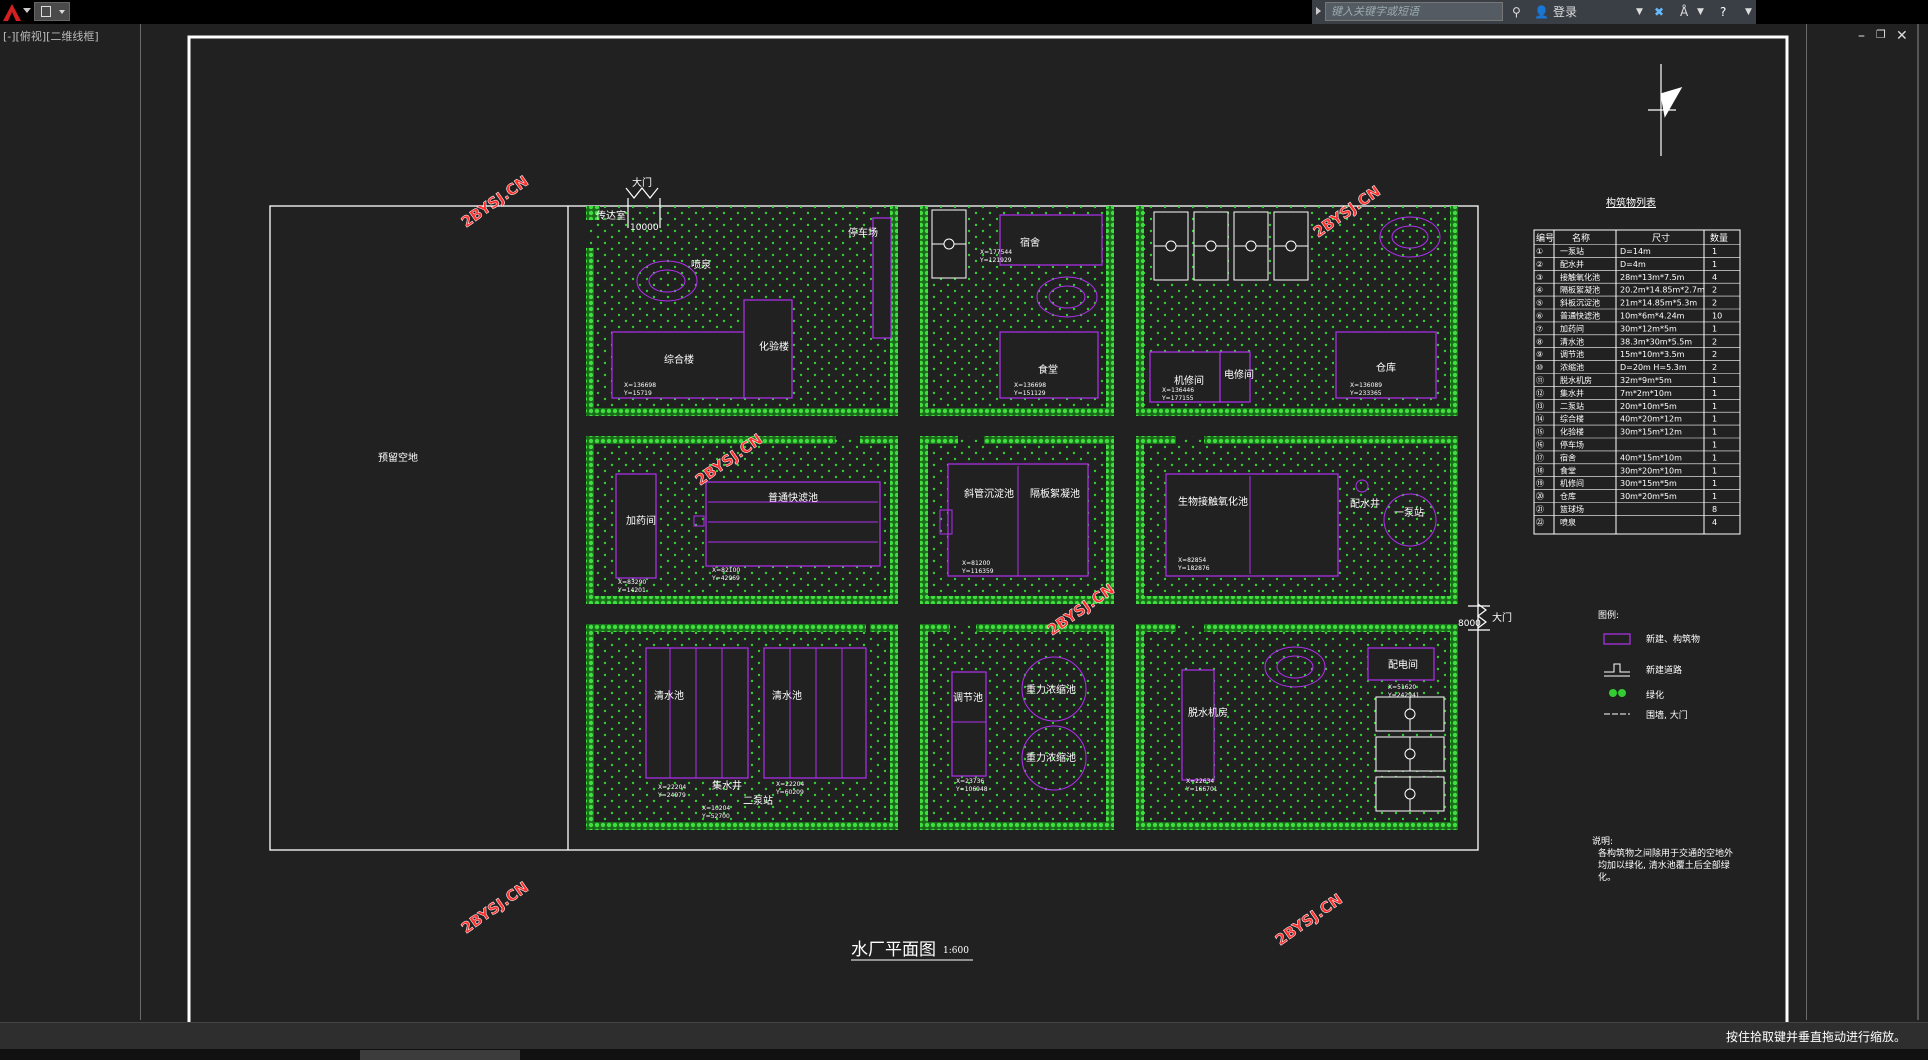 The height and width of the screenshot is (1060, 1928). Describe the element at coordinates (1881, 34) in the screenshot. I see `restore-icon: ❐` at that location.